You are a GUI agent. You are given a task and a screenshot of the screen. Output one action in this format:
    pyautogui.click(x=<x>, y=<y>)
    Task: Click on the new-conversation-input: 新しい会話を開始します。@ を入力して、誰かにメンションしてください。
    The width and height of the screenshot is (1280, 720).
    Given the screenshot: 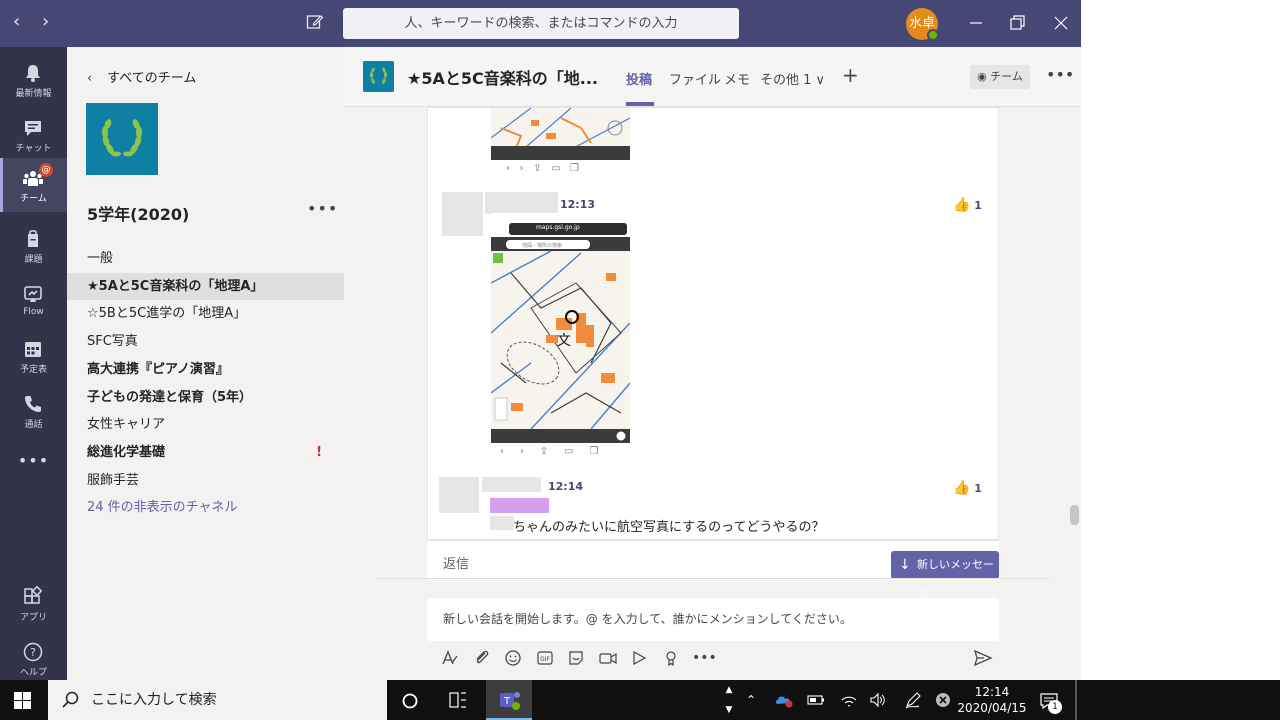 What is the action you would take?
    pyautogui.click(x=713, y=619)
    